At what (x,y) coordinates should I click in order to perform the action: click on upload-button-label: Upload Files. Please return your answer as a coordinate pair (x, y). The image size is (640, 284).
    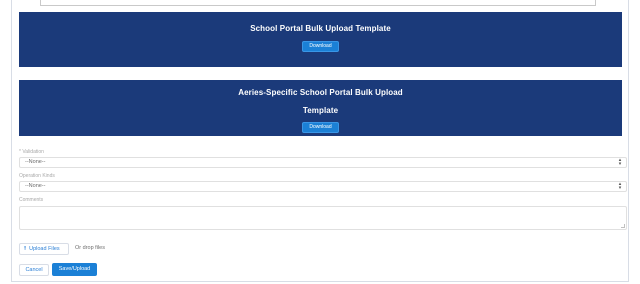
    Looking at the image, I should click on (44, 249).